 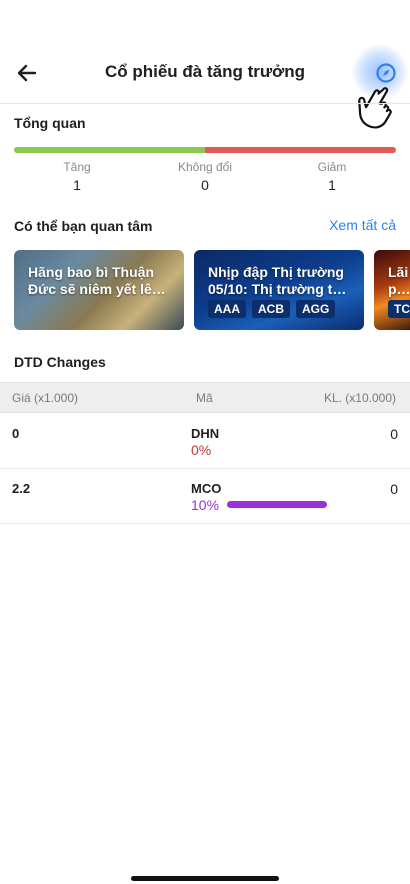 I want to click on stock-tag: TC, so click(x=399, y=309).